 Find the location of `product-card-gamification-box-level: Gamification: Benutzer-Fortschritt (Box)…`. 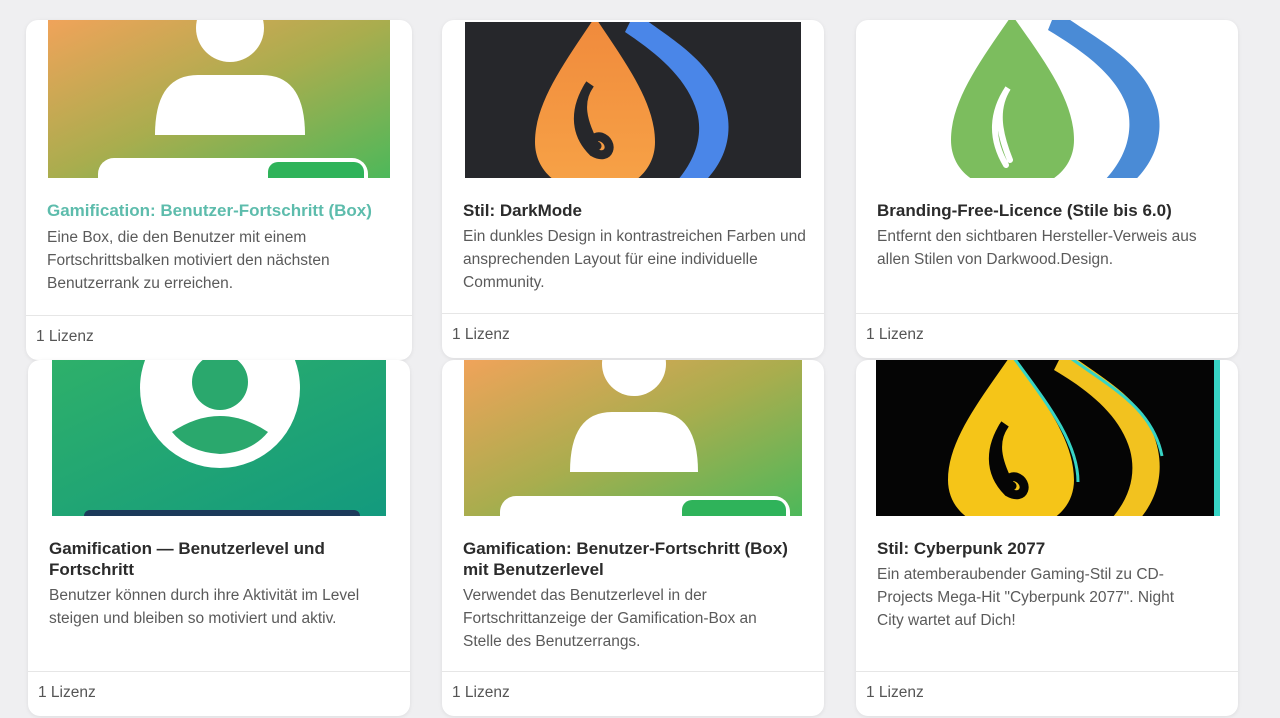

product-card-gamification-box-level: Gamification: Benutzer-Fortschritt (Box)… is located at coordinates (633, 538).